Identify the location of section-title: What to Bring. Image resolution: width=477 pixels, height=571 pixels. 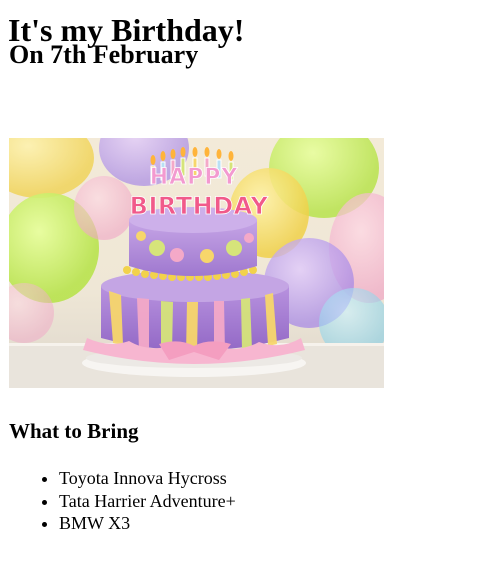
(74, 431).